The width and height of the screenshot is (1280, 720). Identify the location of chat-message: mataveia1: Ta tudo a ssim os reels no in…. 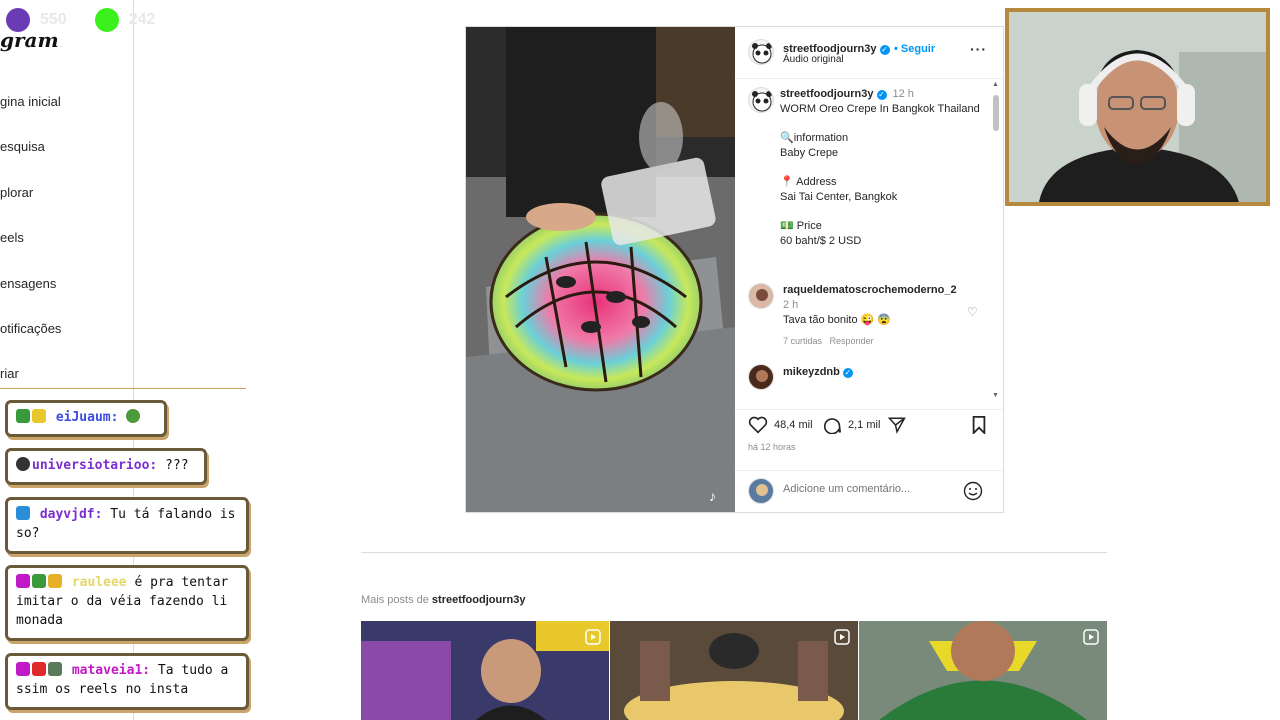
(127, 681).